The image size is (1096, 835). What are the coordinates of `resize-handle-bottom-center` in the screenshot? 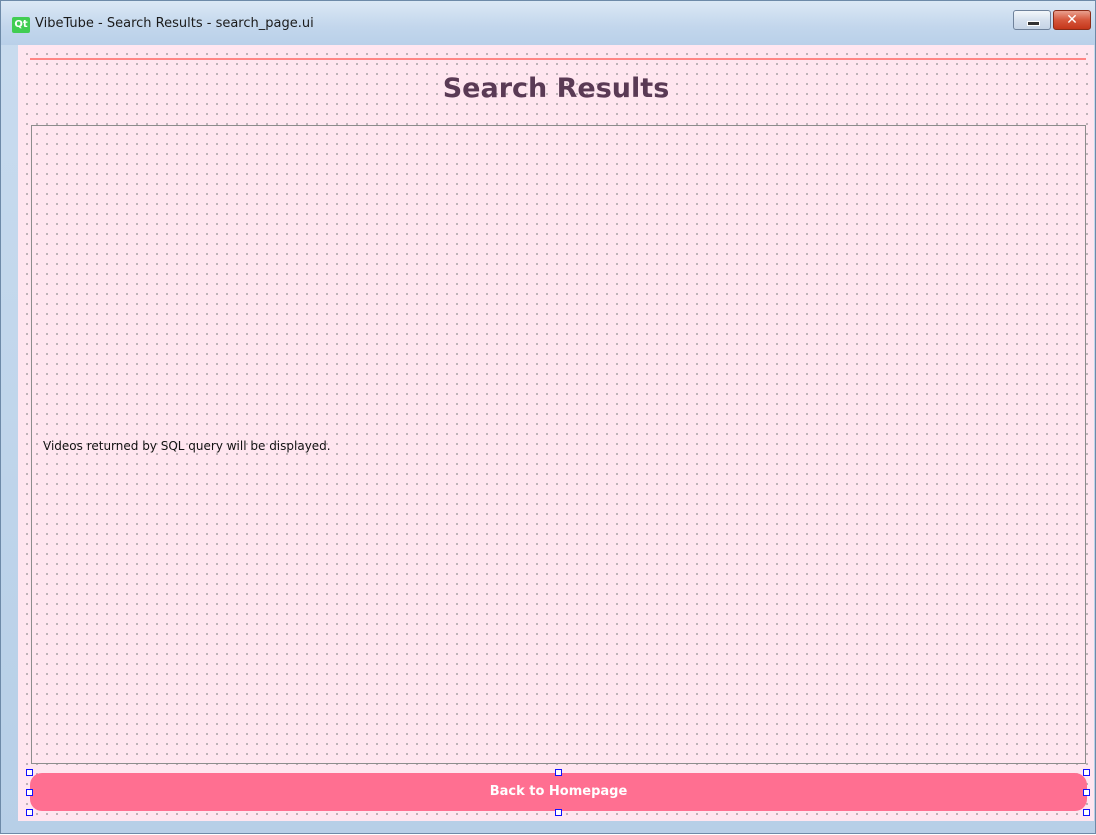 It's located at (558, 812).